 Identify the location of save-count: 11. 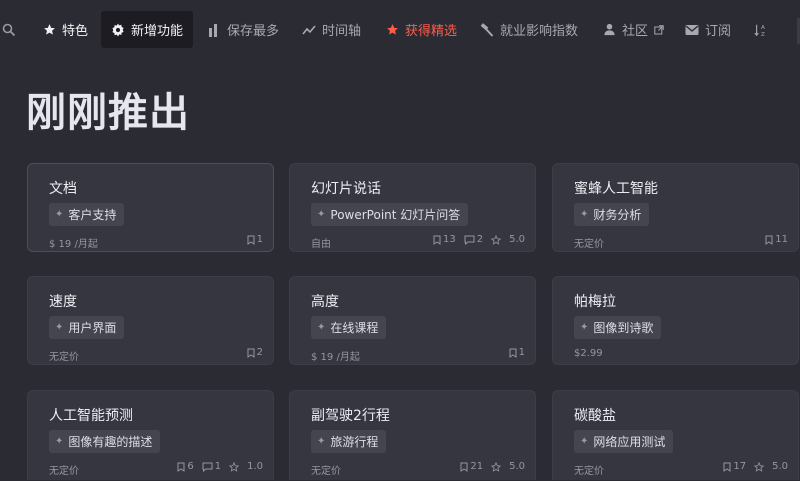
(776, 239).